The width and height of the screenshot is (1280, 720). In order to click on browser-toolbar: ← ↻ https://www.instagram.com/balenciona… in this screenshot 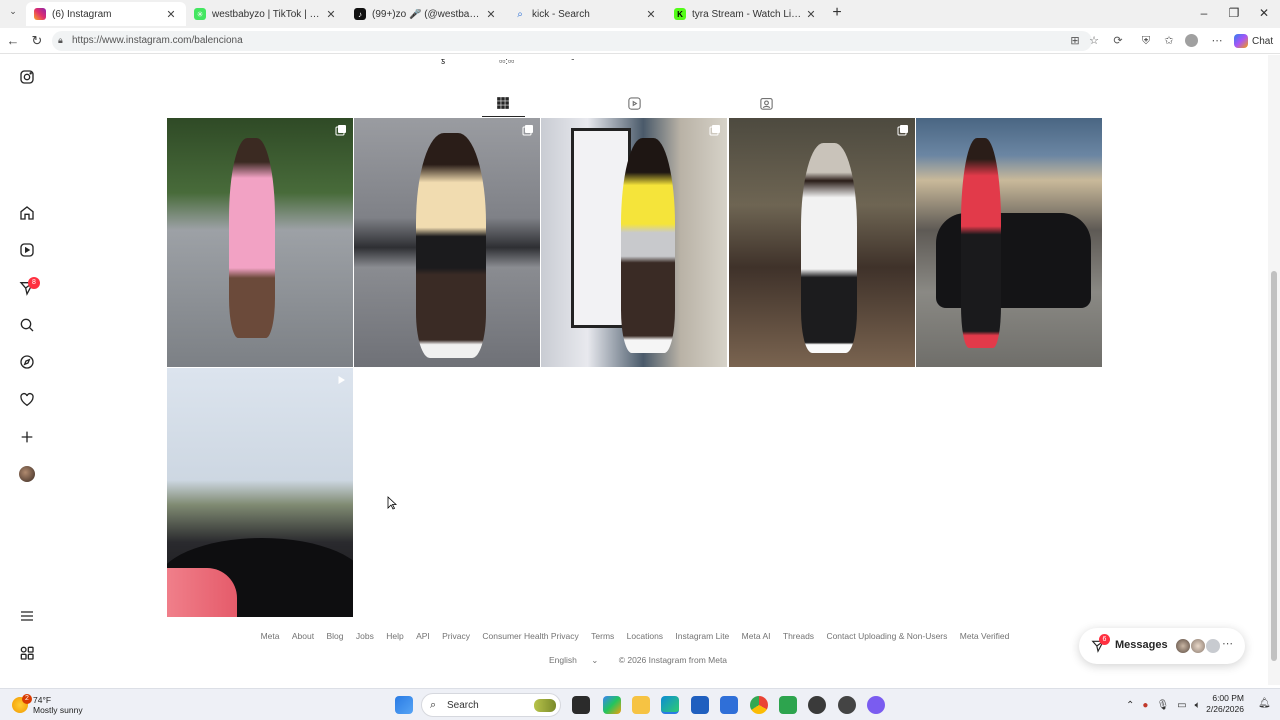, I will do `click(640, 41)`.